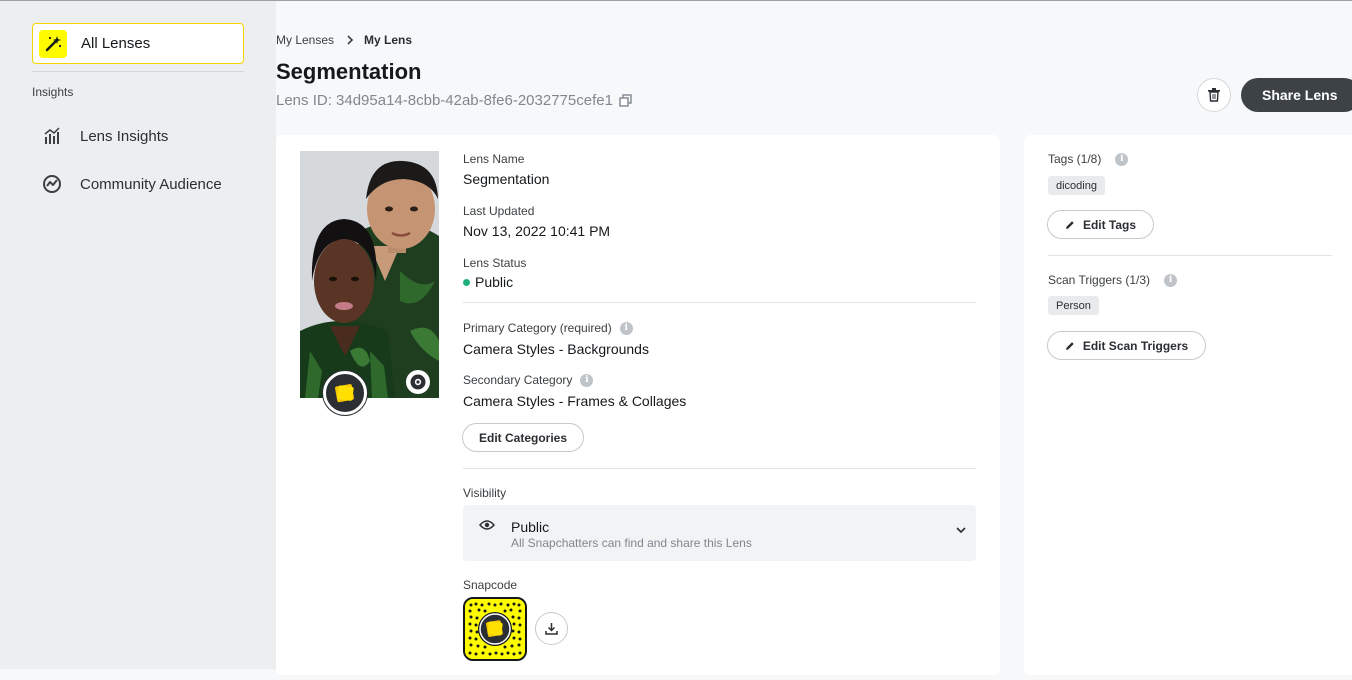  Describe the element at coordinates (151, 184) in the screenshot. I see `sidebar-item-label: Community Audience` at that location.